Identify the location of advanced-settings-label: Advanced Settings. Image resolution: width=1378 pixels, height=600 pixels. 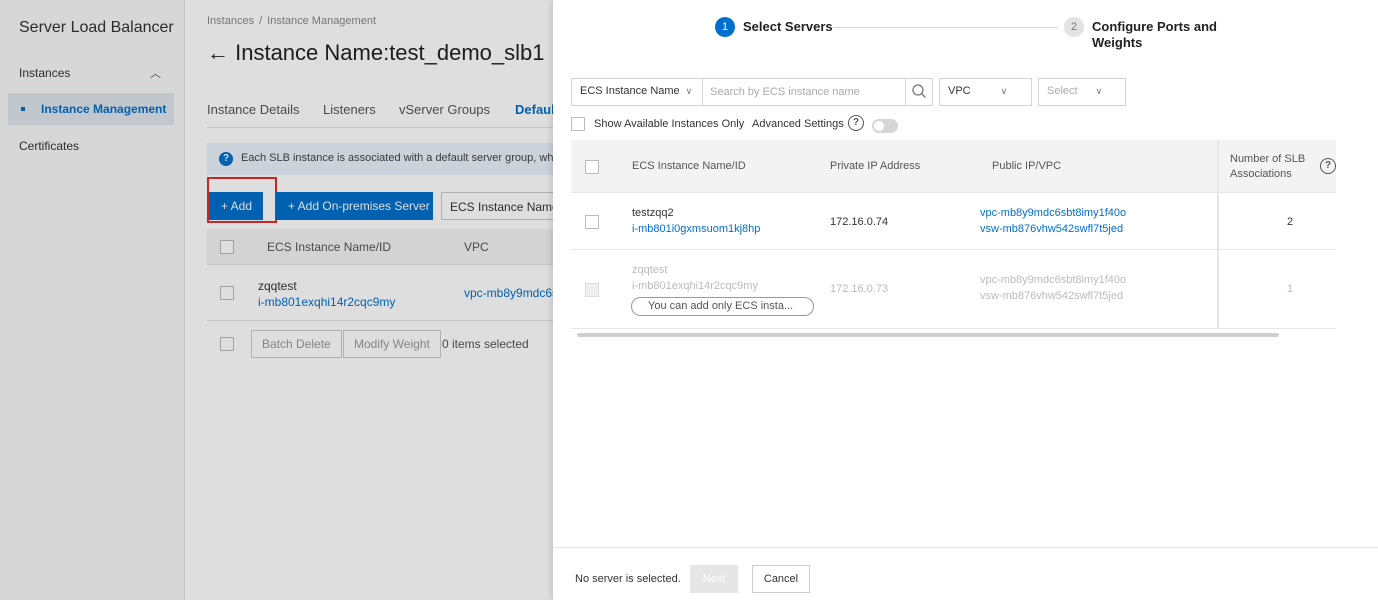
(798, 124).